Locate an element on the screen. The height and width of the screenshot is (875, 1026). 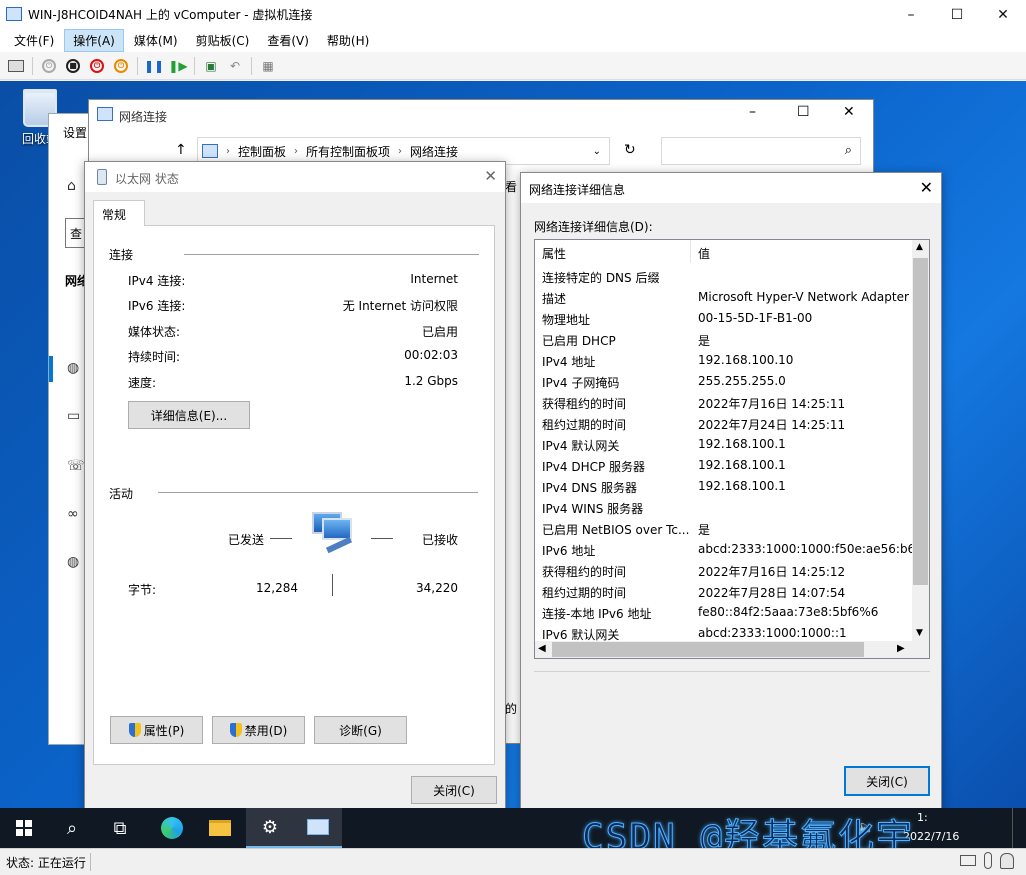
vertical-scroll-thumb is located at coordinates (920, 421).